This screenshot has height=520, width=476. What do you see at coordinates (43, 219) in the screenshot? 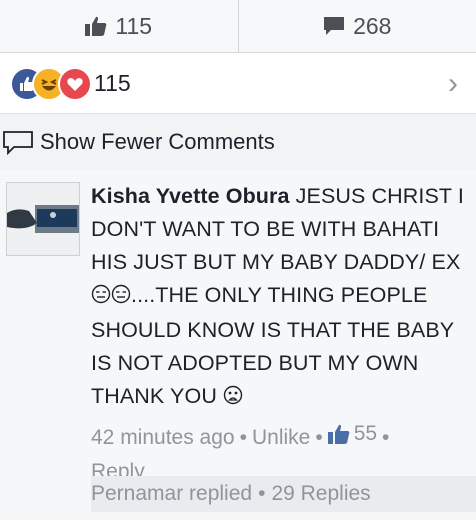
I see `avatar` at bounding box center [43, 219].